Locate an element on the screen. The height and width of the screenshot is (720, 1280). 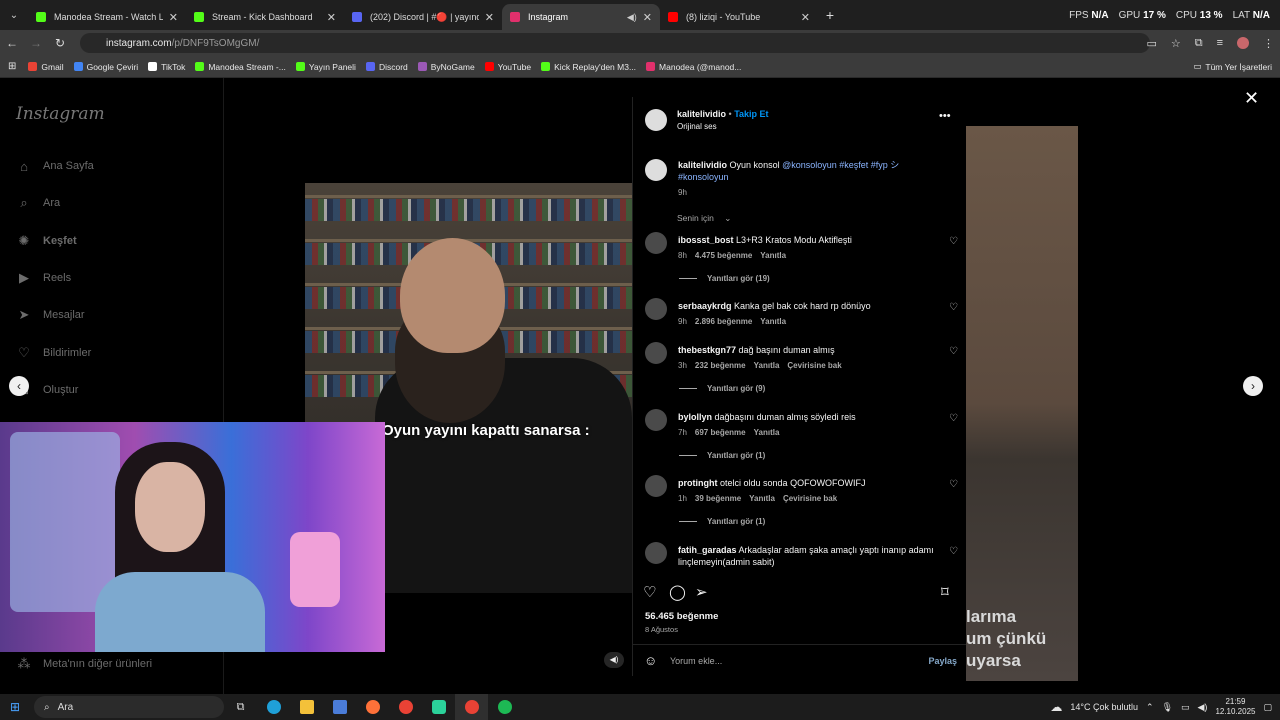
view-replies: Yanıtları gör (9) is located at coordinates (722, 388).